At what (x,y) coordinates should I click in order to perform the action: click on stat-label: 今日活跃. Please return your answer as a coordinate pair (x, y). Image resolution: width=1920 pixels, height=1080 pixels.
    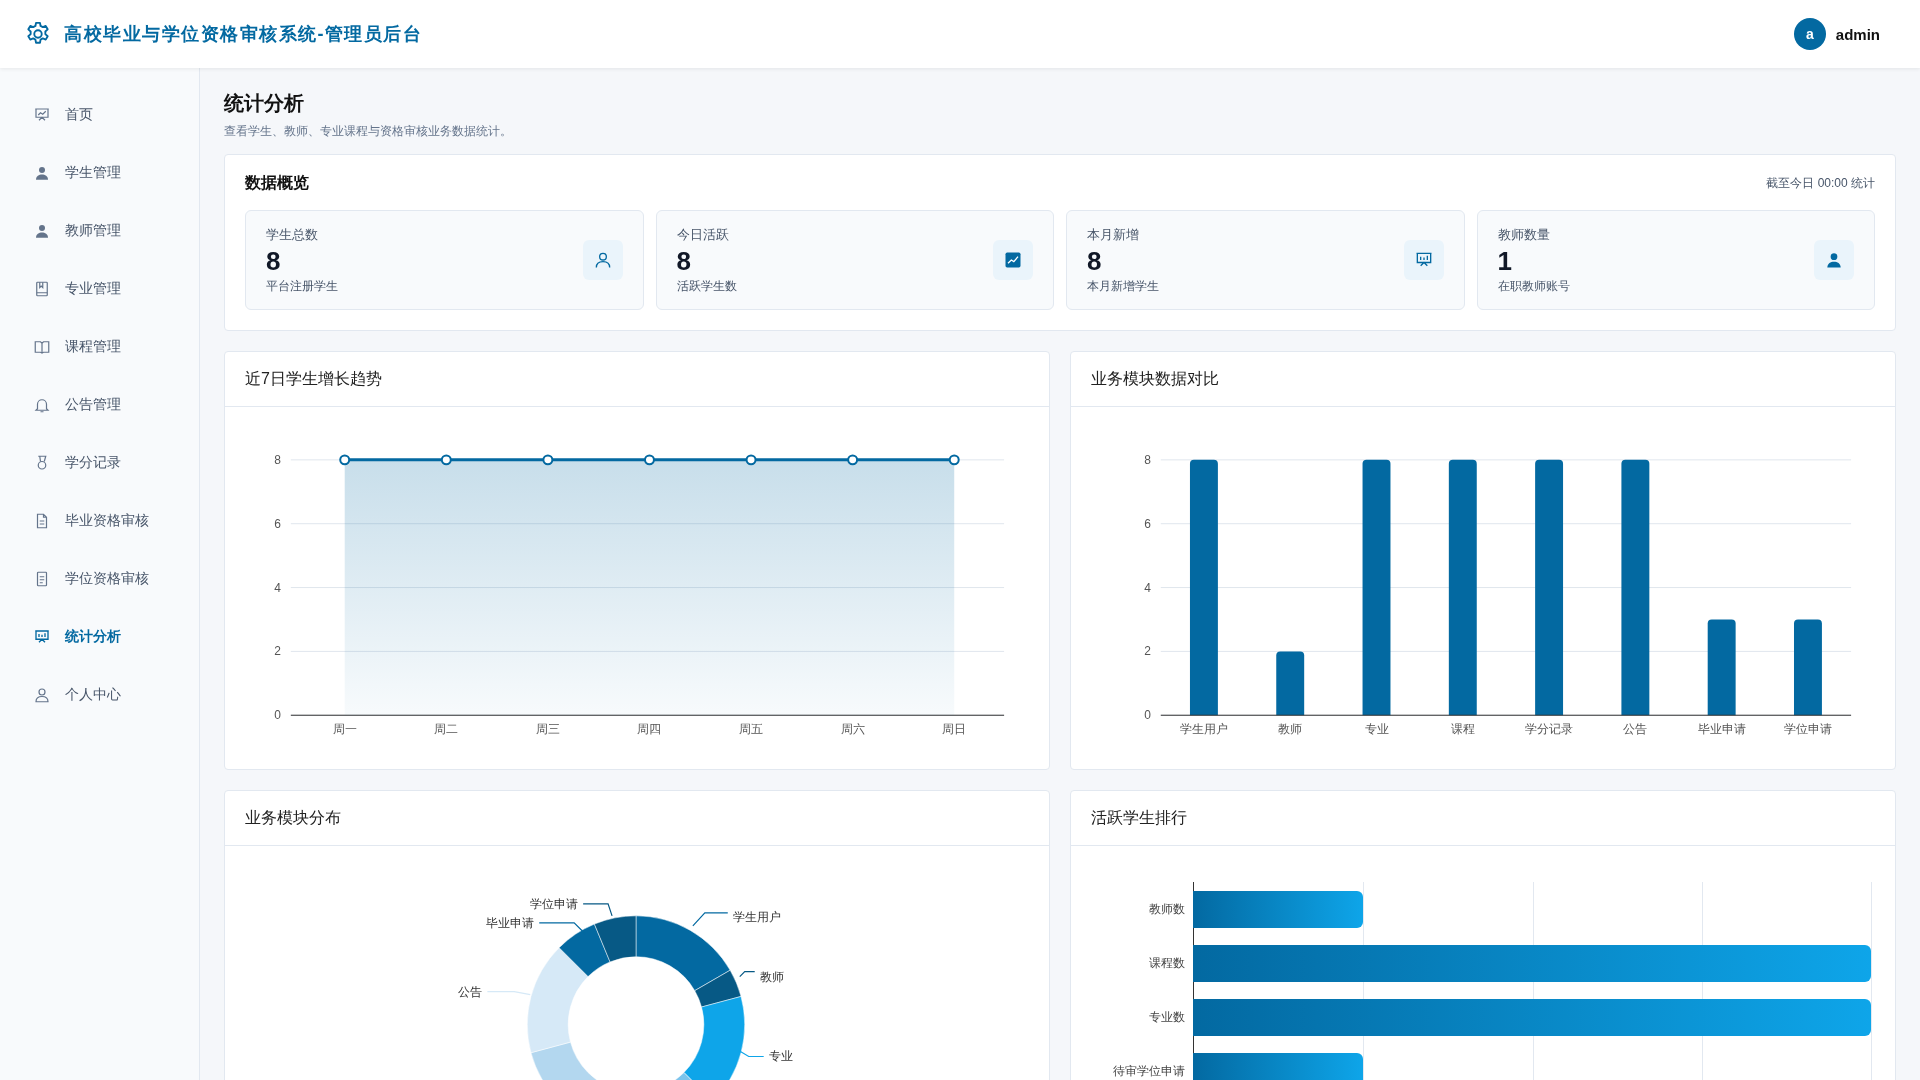
    Looking at the image, I should click on (703, 234).